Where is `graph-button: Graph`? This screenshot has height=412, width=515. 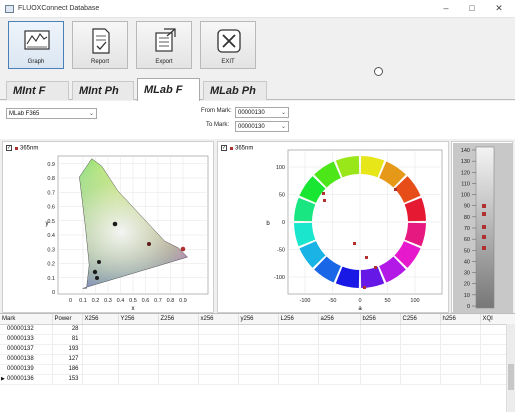 graph-button: Graph is located at coordinates (36, 45).